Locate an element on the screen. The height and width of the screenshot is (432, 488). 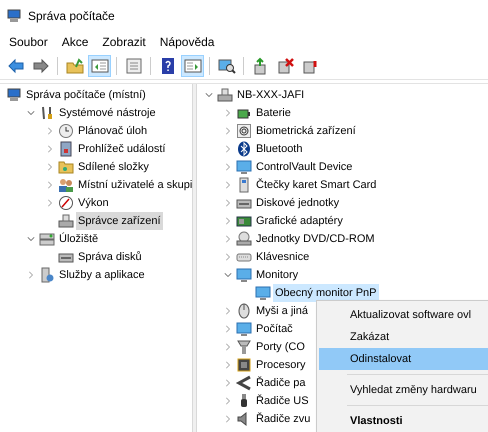
context-menu-item: Odinstalovat is located at coordinates (403, 359).